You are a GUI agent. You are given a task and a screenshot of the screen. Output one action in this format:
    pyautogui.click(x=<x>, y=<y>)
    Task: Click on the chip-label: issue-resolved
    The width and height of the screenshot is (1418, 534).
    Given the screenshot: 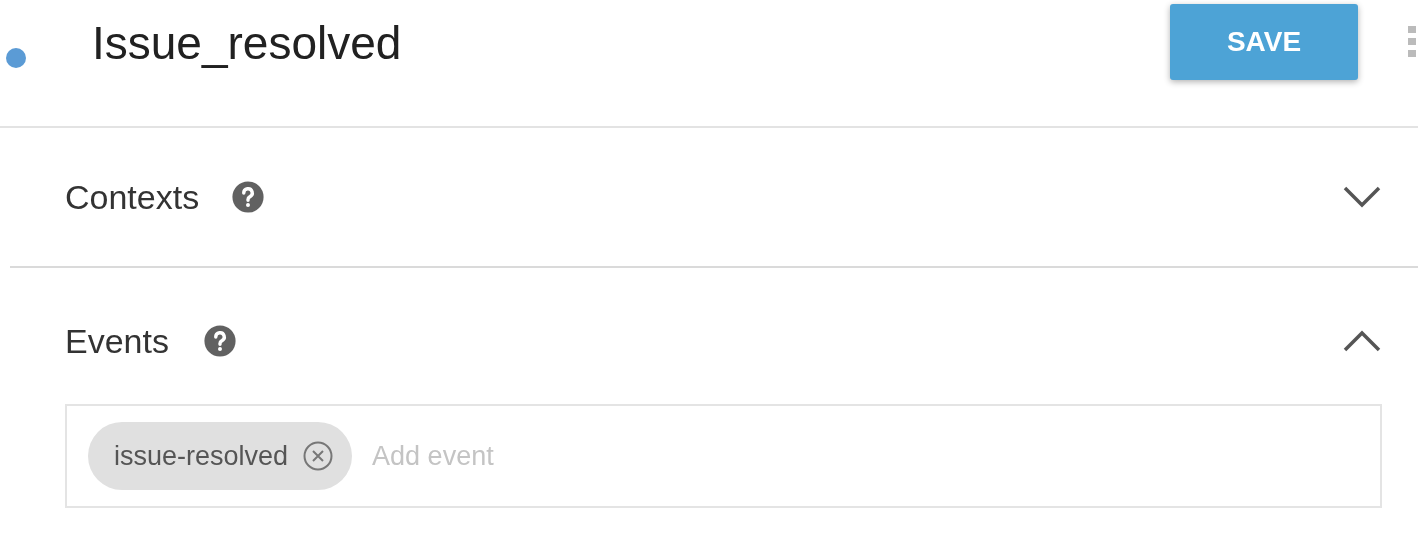 What is the action you would take?
    pyautogui.click(x=201, y=456)
    